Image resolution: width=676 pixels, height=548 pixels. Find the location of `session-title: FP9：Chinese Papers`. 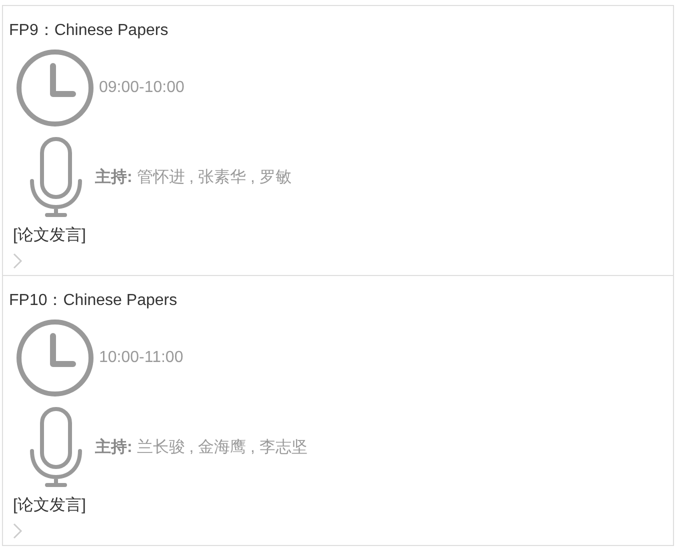

session-title: FP9：Chinese Papers is located at coordinates (88, 31).